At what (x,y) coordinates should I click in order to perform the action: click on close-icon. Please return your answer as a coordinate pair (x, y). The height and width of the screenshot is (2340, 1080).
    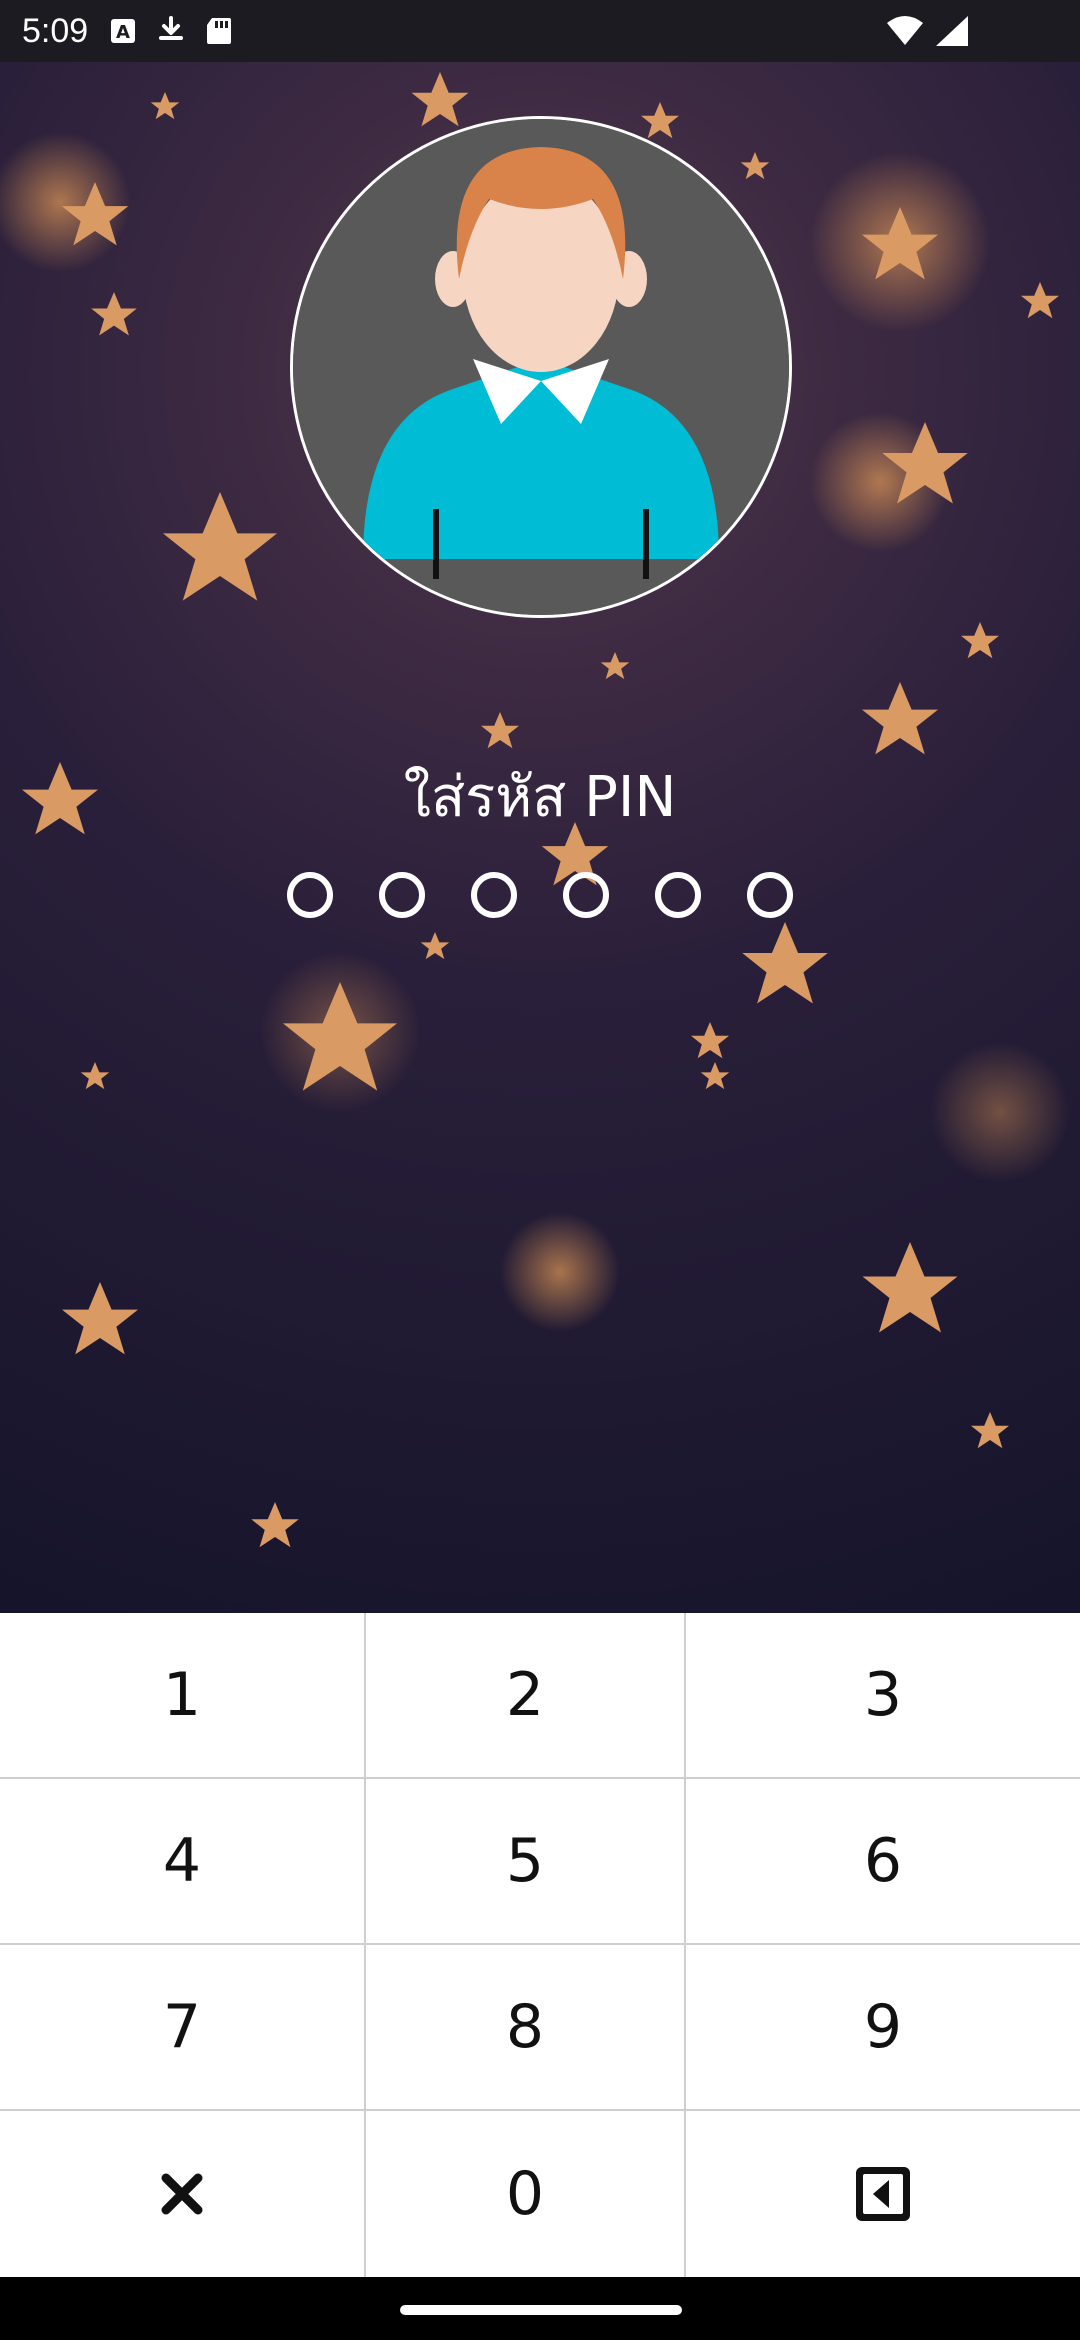
    Looking at the image, I should click on (182, 2194).